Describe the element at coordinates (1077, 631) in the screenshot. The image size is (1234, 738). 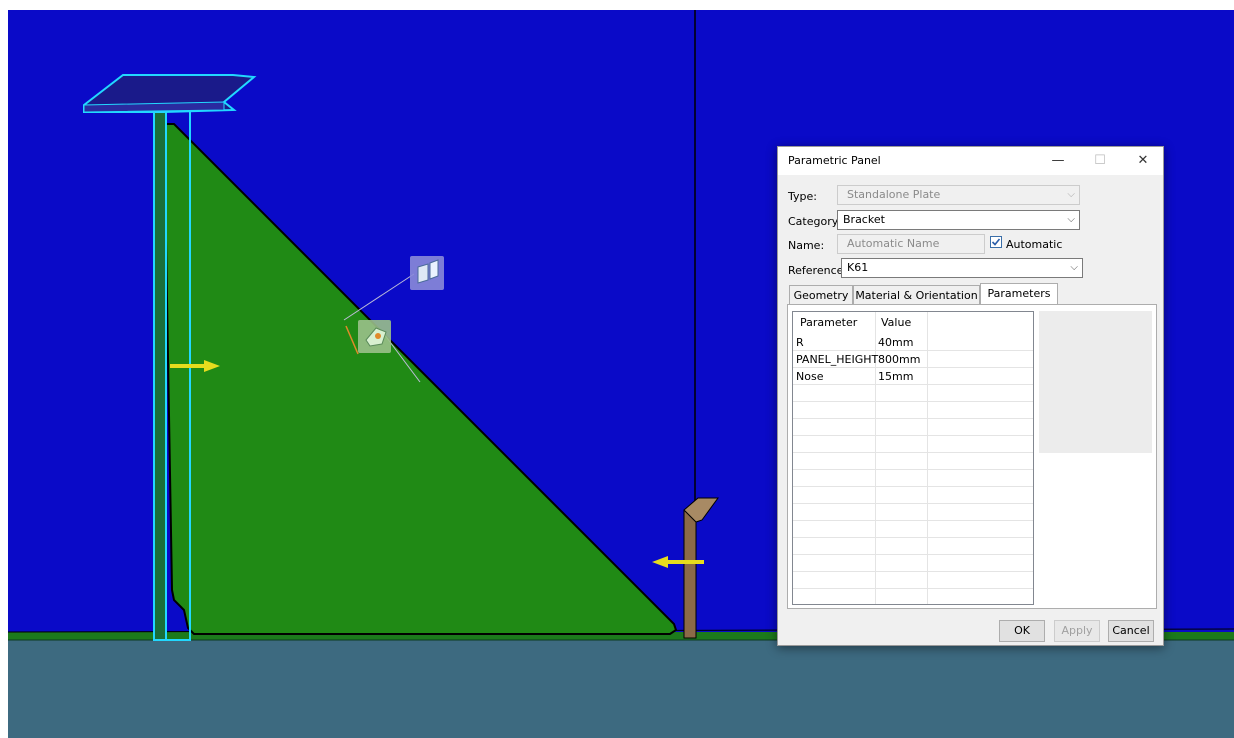
I see `apply-button: Apply` at that location.